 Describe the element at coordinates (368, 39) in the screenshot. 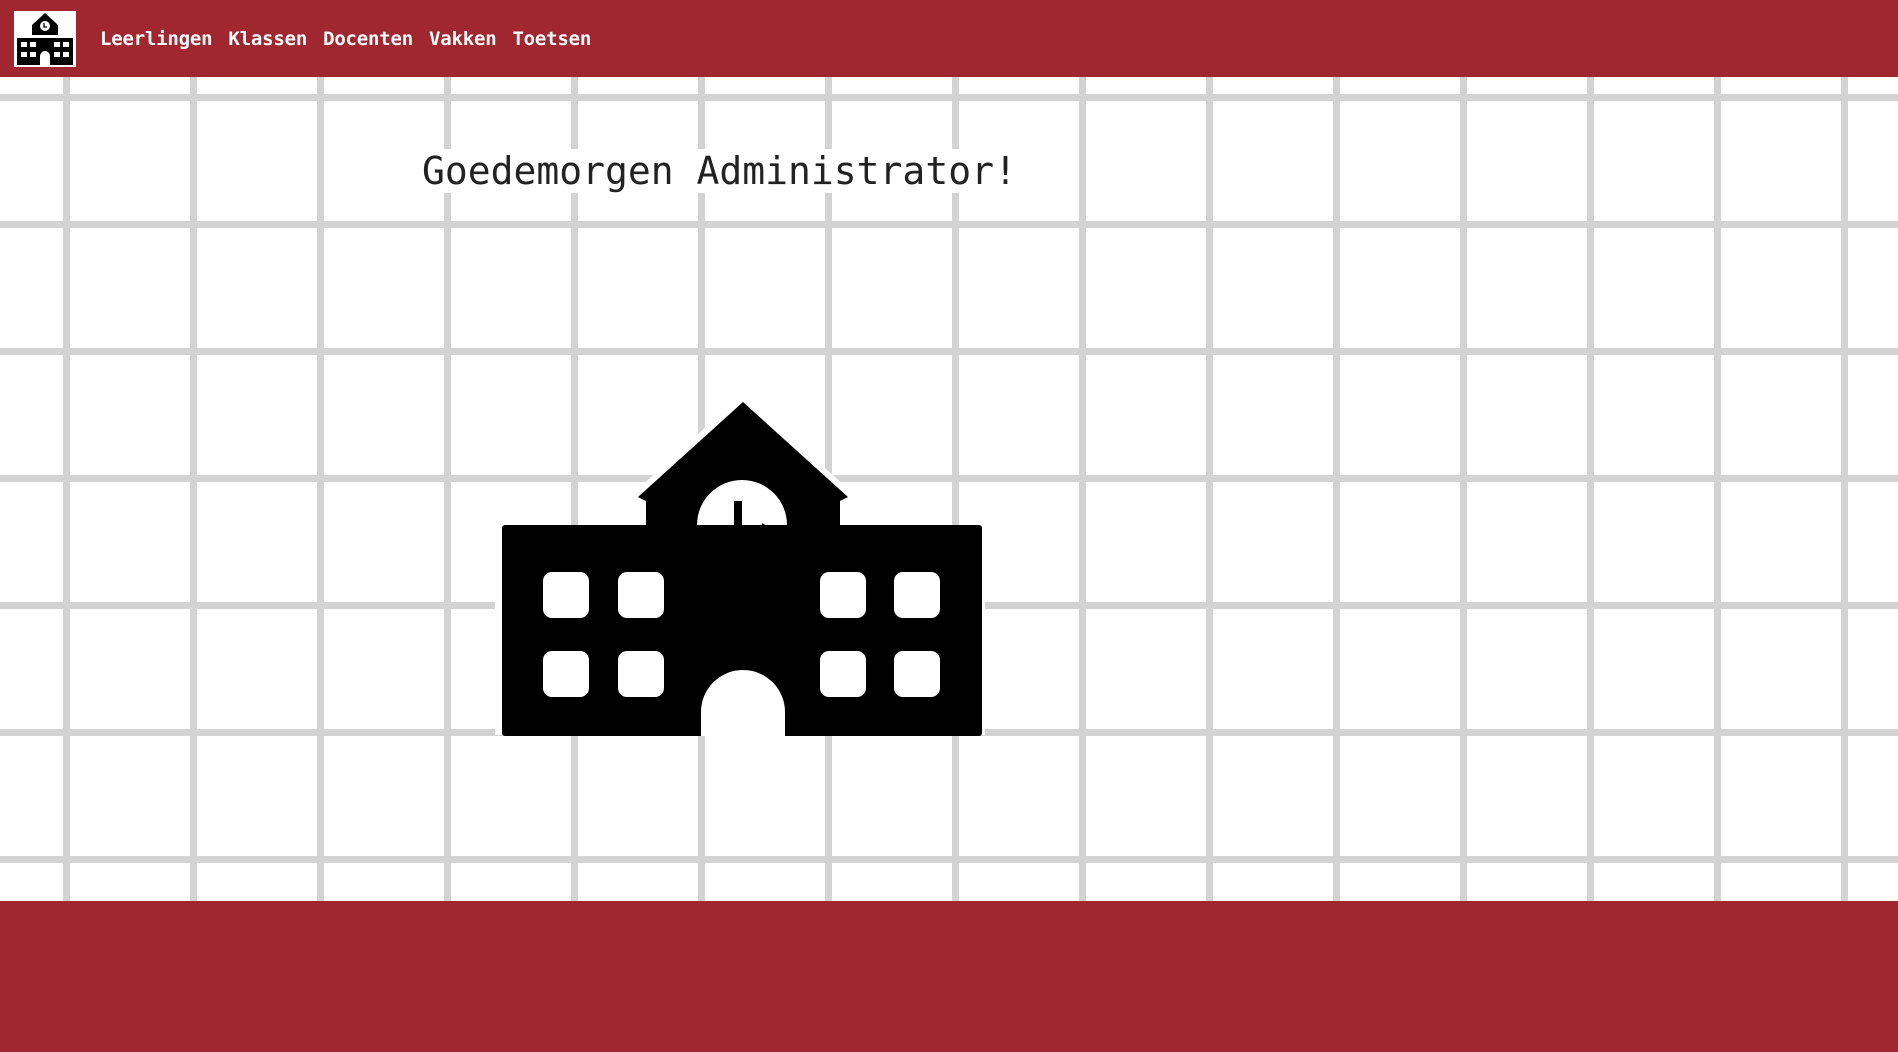

I see `nav-docenten: Docenten` at that location.